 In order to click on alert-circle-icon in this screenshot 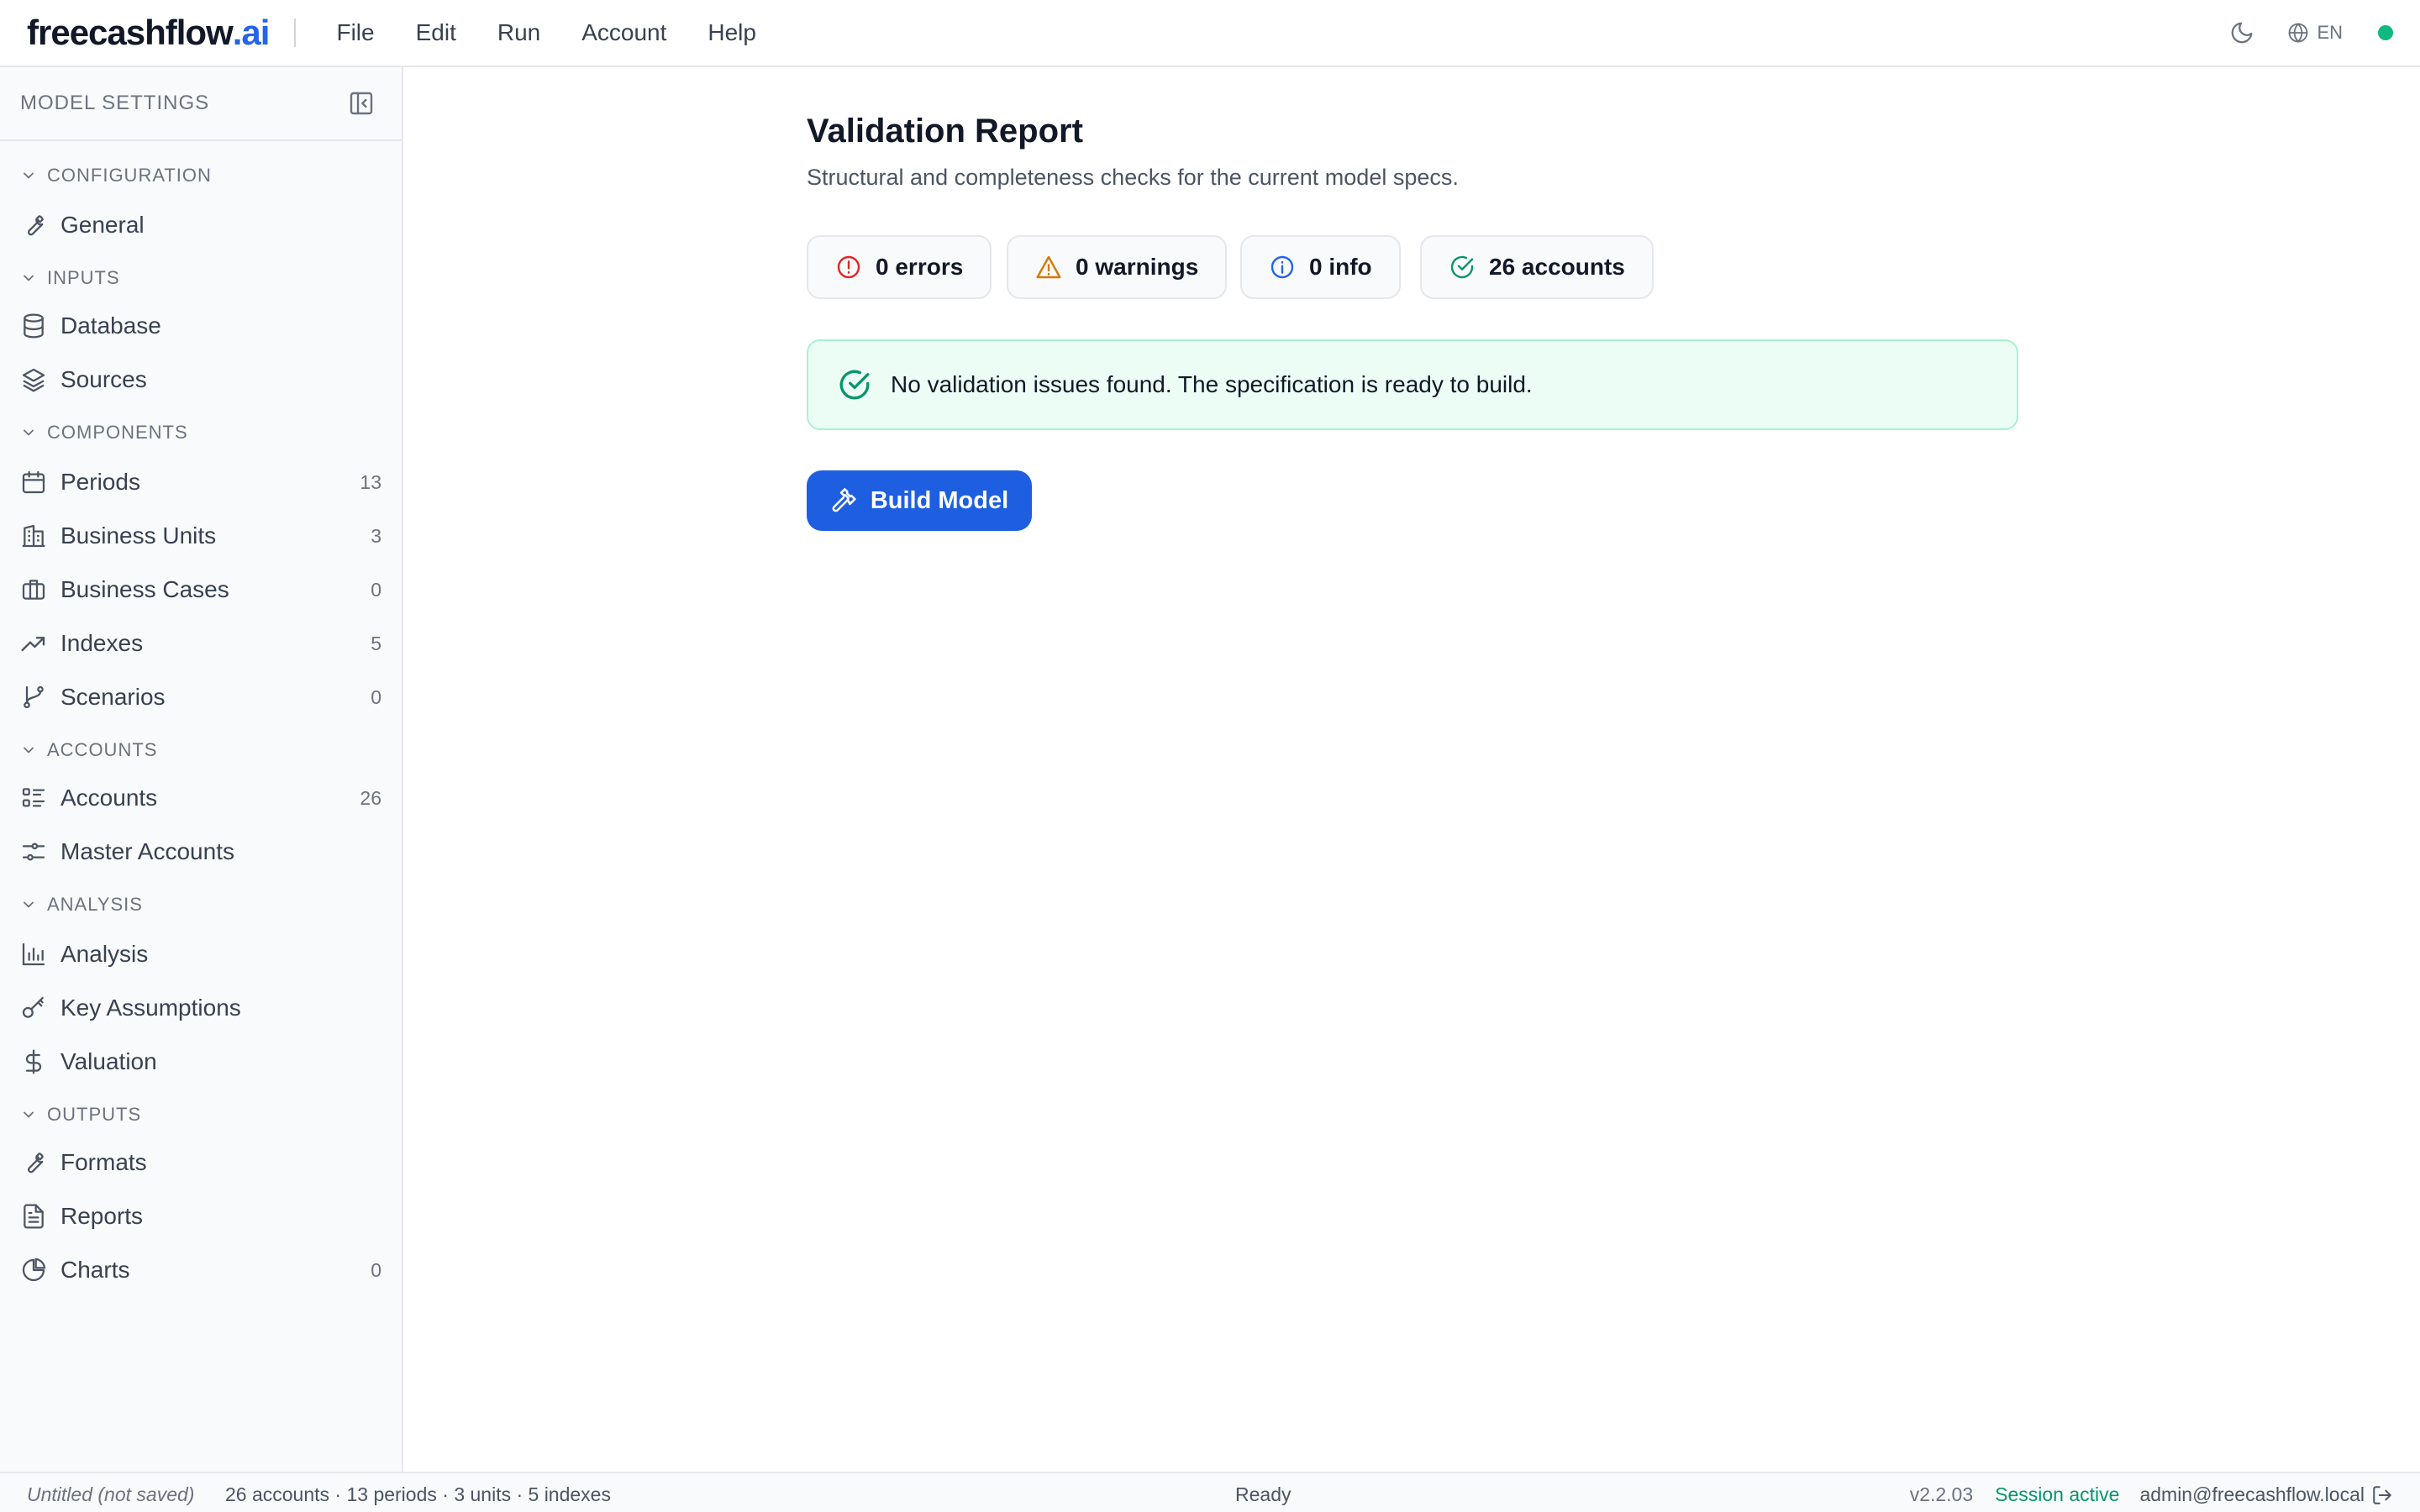, I will do `click(848, 267)`.